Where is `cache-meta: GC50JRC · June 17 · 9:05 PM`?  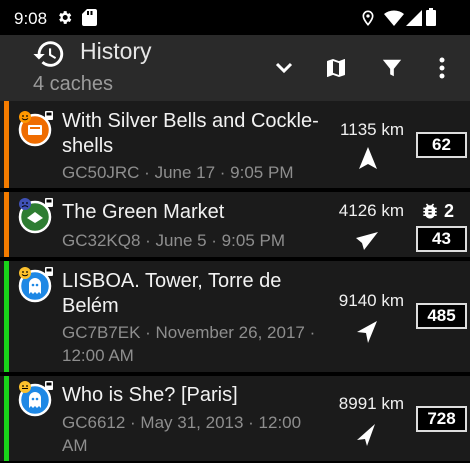 cache-meta: GC50JRC · June 17 · 9:05 PM is located at coordinates (178, 172).